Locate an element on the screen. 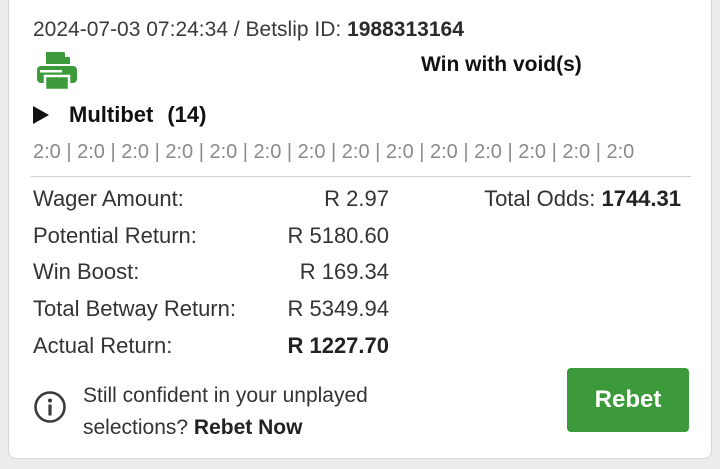  bet-datetime: 2024-07-03 07:24:34 is located at coordinates (130, 29).